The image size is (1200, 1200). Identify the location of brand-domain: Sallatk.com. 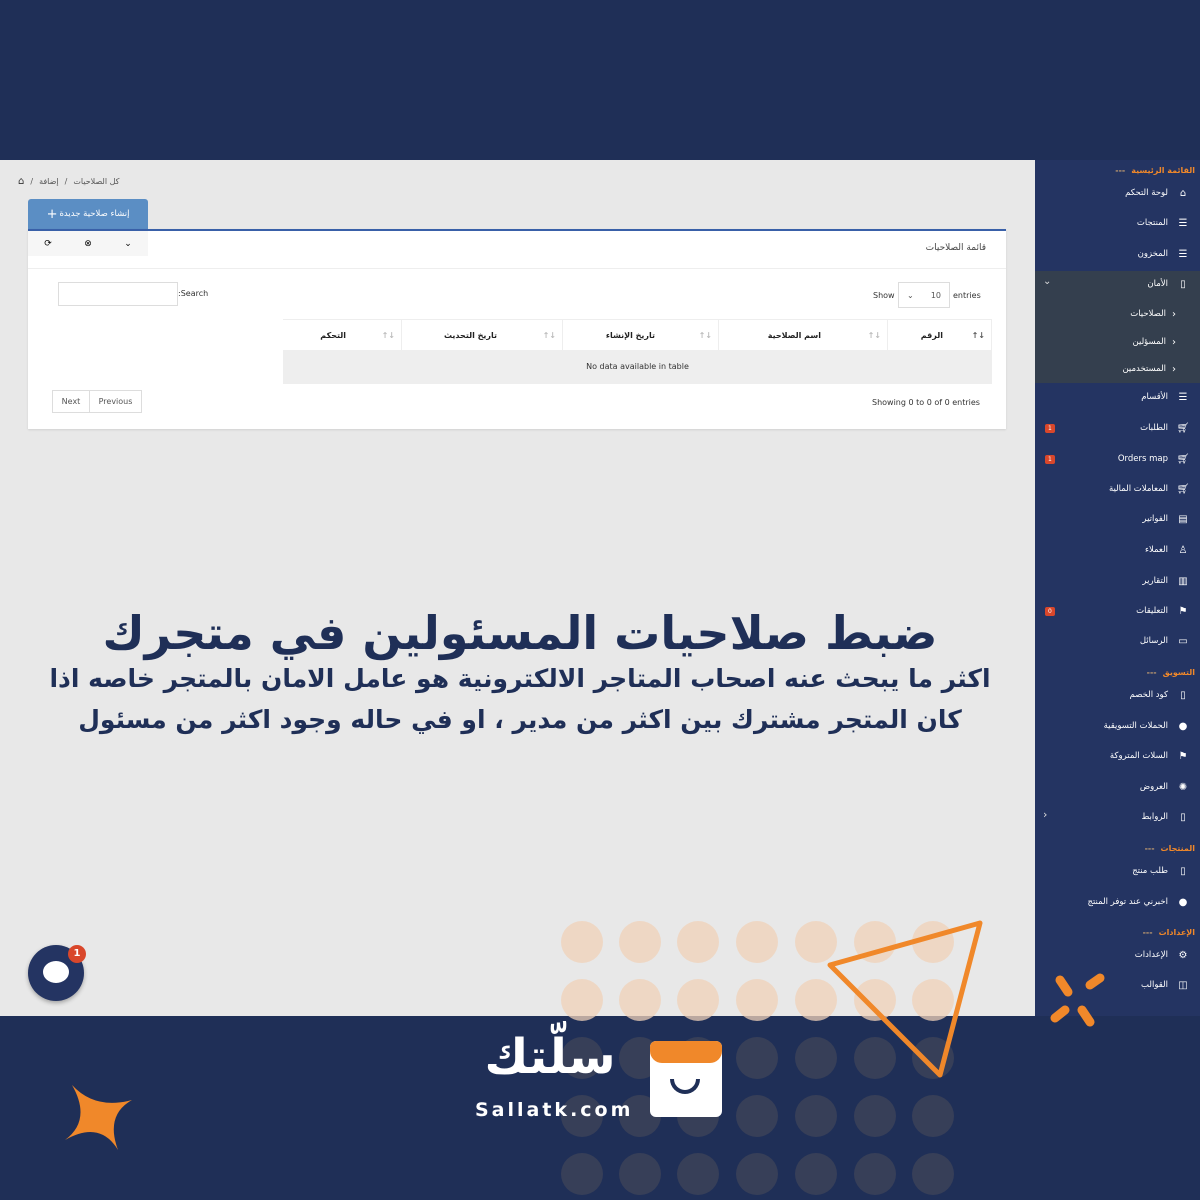
(554, 1110).